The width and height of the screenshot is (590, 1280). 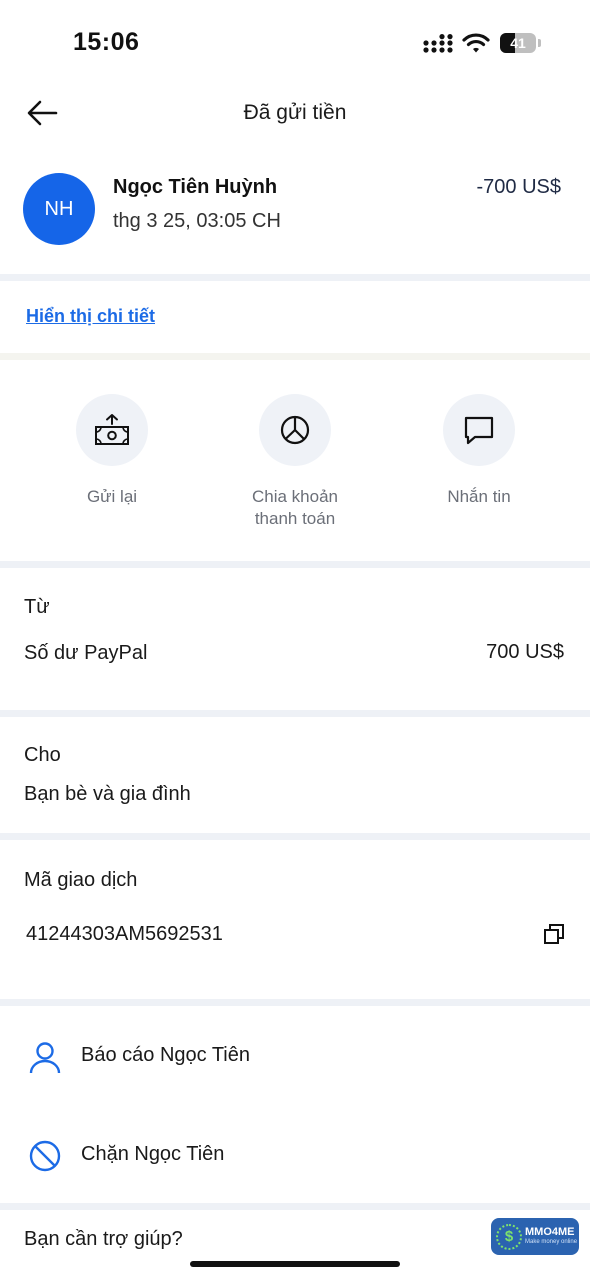 What do you see at coordinates (438, 43) in the screenshot?
I see `cellular-signal-icon` at bounding box center [438, 43].